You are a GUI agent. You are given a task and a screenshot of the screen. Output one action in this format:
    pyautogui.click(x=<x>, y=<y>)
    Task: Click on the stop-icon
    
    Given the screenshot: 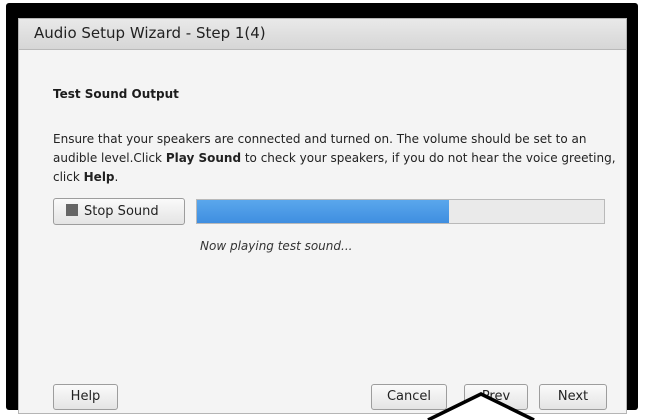 What is the action you would take?
    pyautogui.click(x=72, y=210)
    